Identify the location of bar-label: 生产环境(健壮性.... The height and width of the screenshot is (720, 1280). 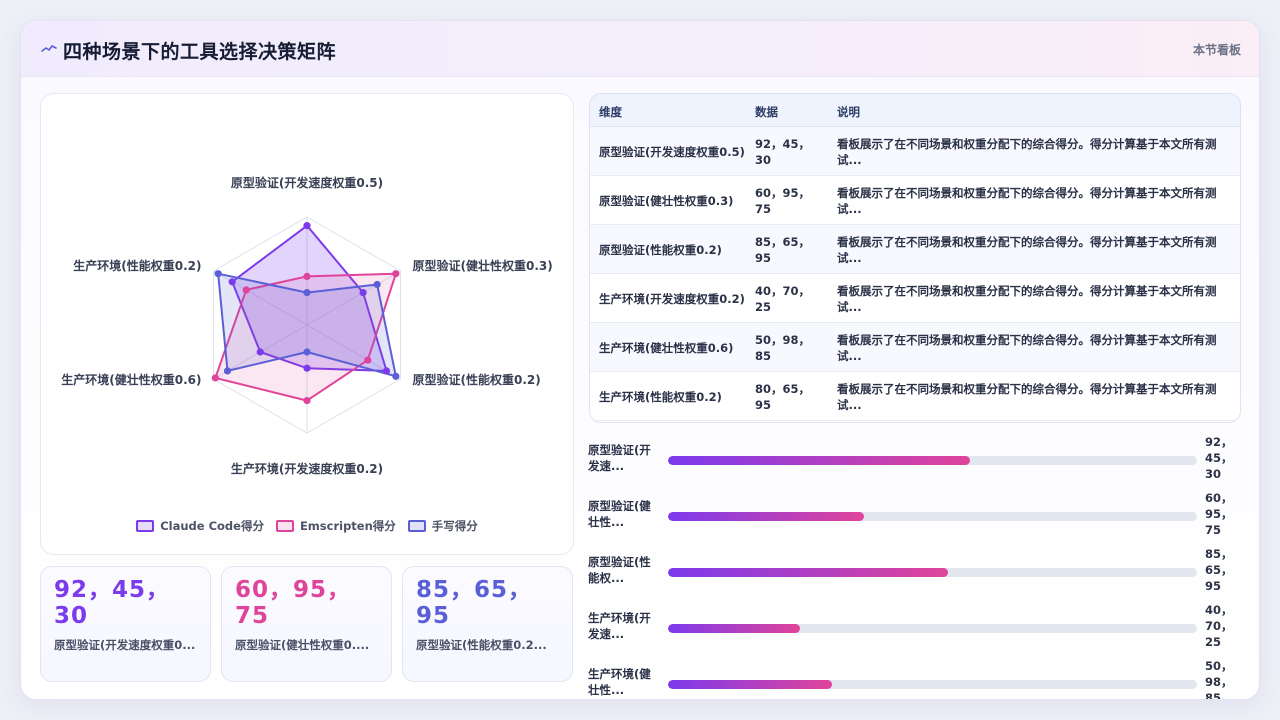
(619, 682).